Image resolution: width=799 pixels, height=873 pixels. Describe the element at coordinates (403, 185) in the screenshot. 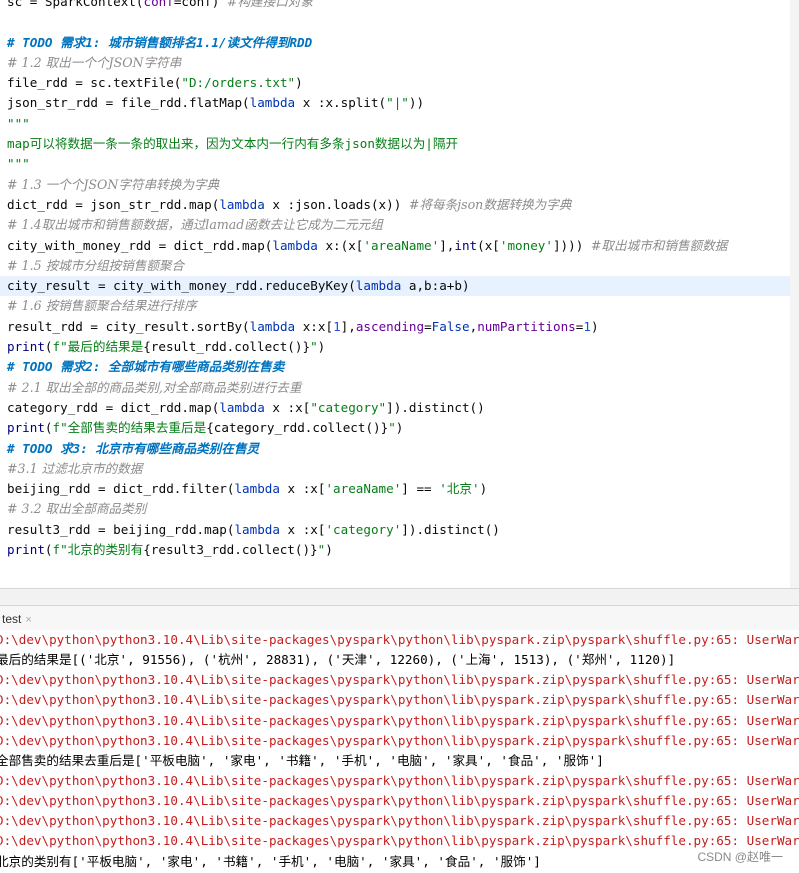

I see `code-line: # 1.3 一个个JSON字符串转换为字典` at that location.